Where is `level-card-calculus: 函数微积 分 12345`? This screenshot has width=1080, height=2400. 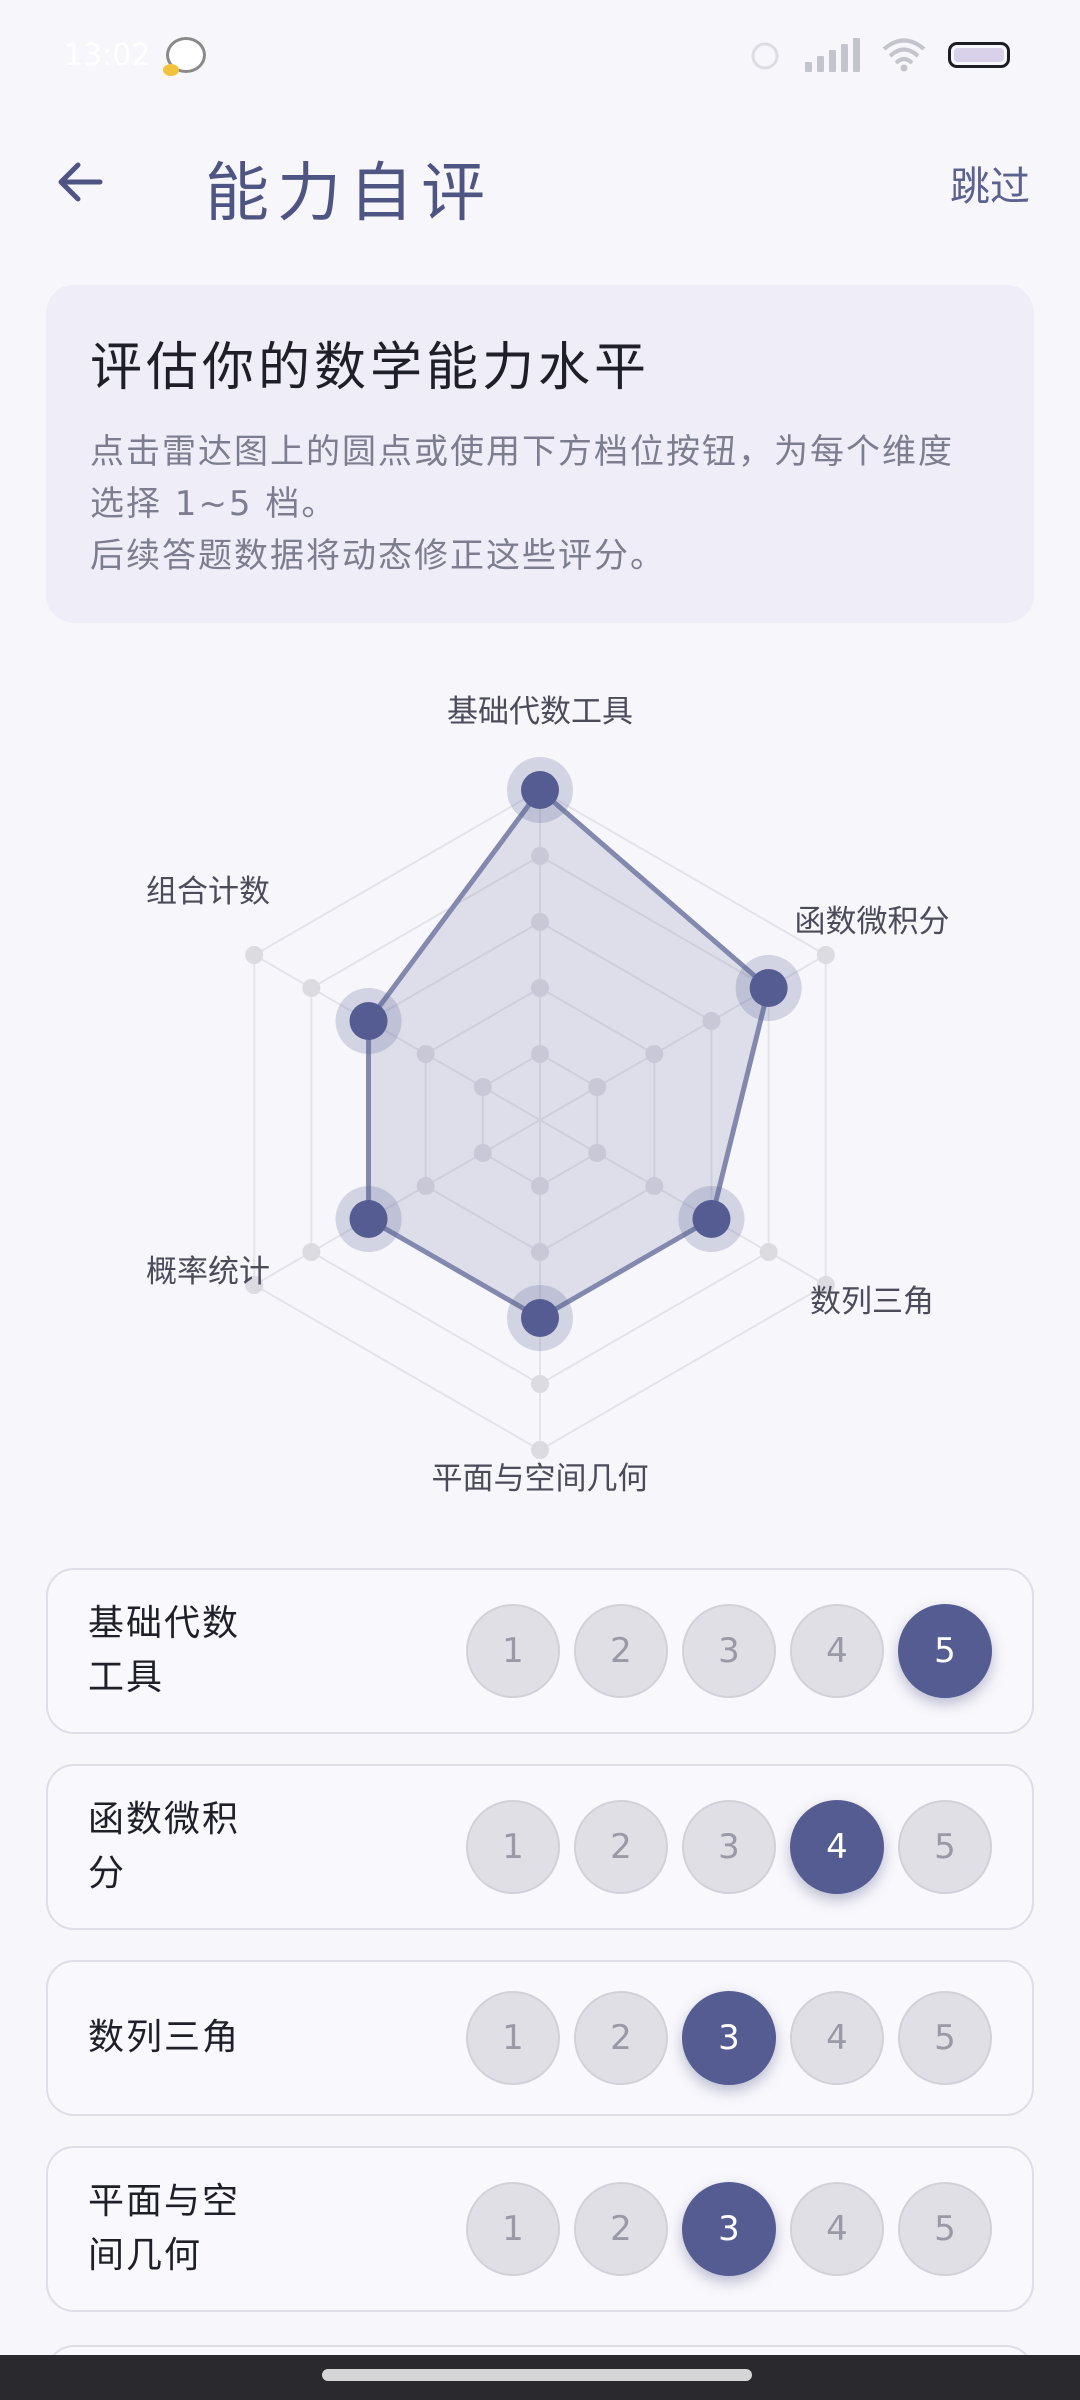 level-card-calculus: 函数微积 分 12345 is located at coordinates (540, 1847).